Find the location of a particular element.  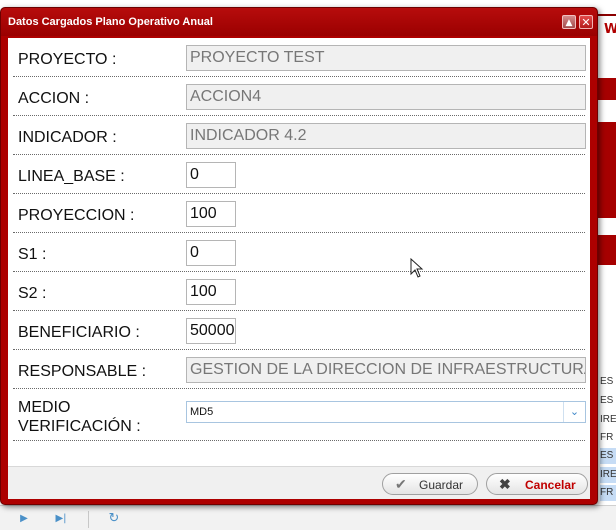

dialog-footer: ✔ Guardar ✖ Cancelar is located at coordinates (299, 482).